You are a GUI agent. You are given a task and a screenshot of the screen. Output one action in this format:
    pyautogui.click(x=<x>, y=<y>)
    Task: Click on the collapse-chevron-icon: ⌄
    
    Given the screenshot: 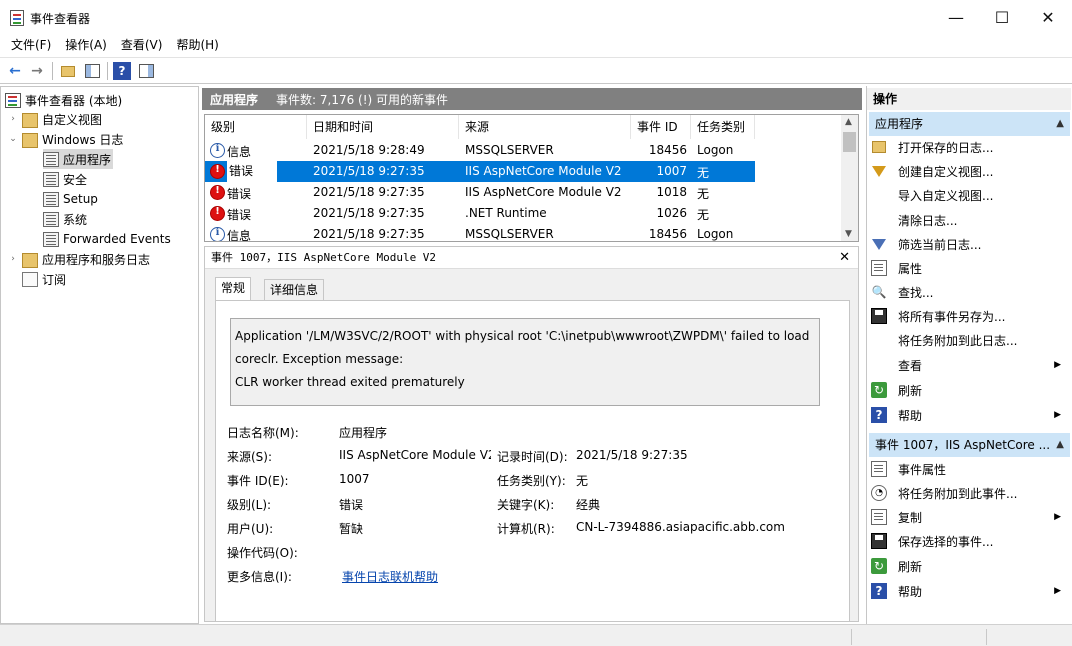 What is the action you would take?
    pyautogui.click(x=13, y=139)
    